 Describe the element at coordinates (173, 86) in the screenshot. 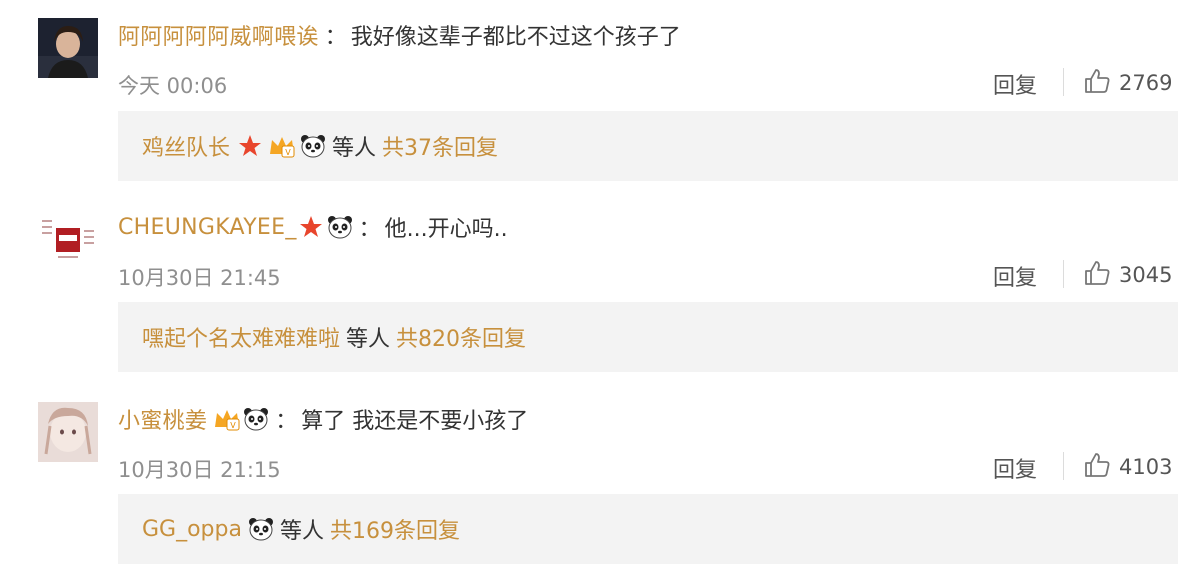

I see `comment-timestamp: 今天 00:06` at that location.